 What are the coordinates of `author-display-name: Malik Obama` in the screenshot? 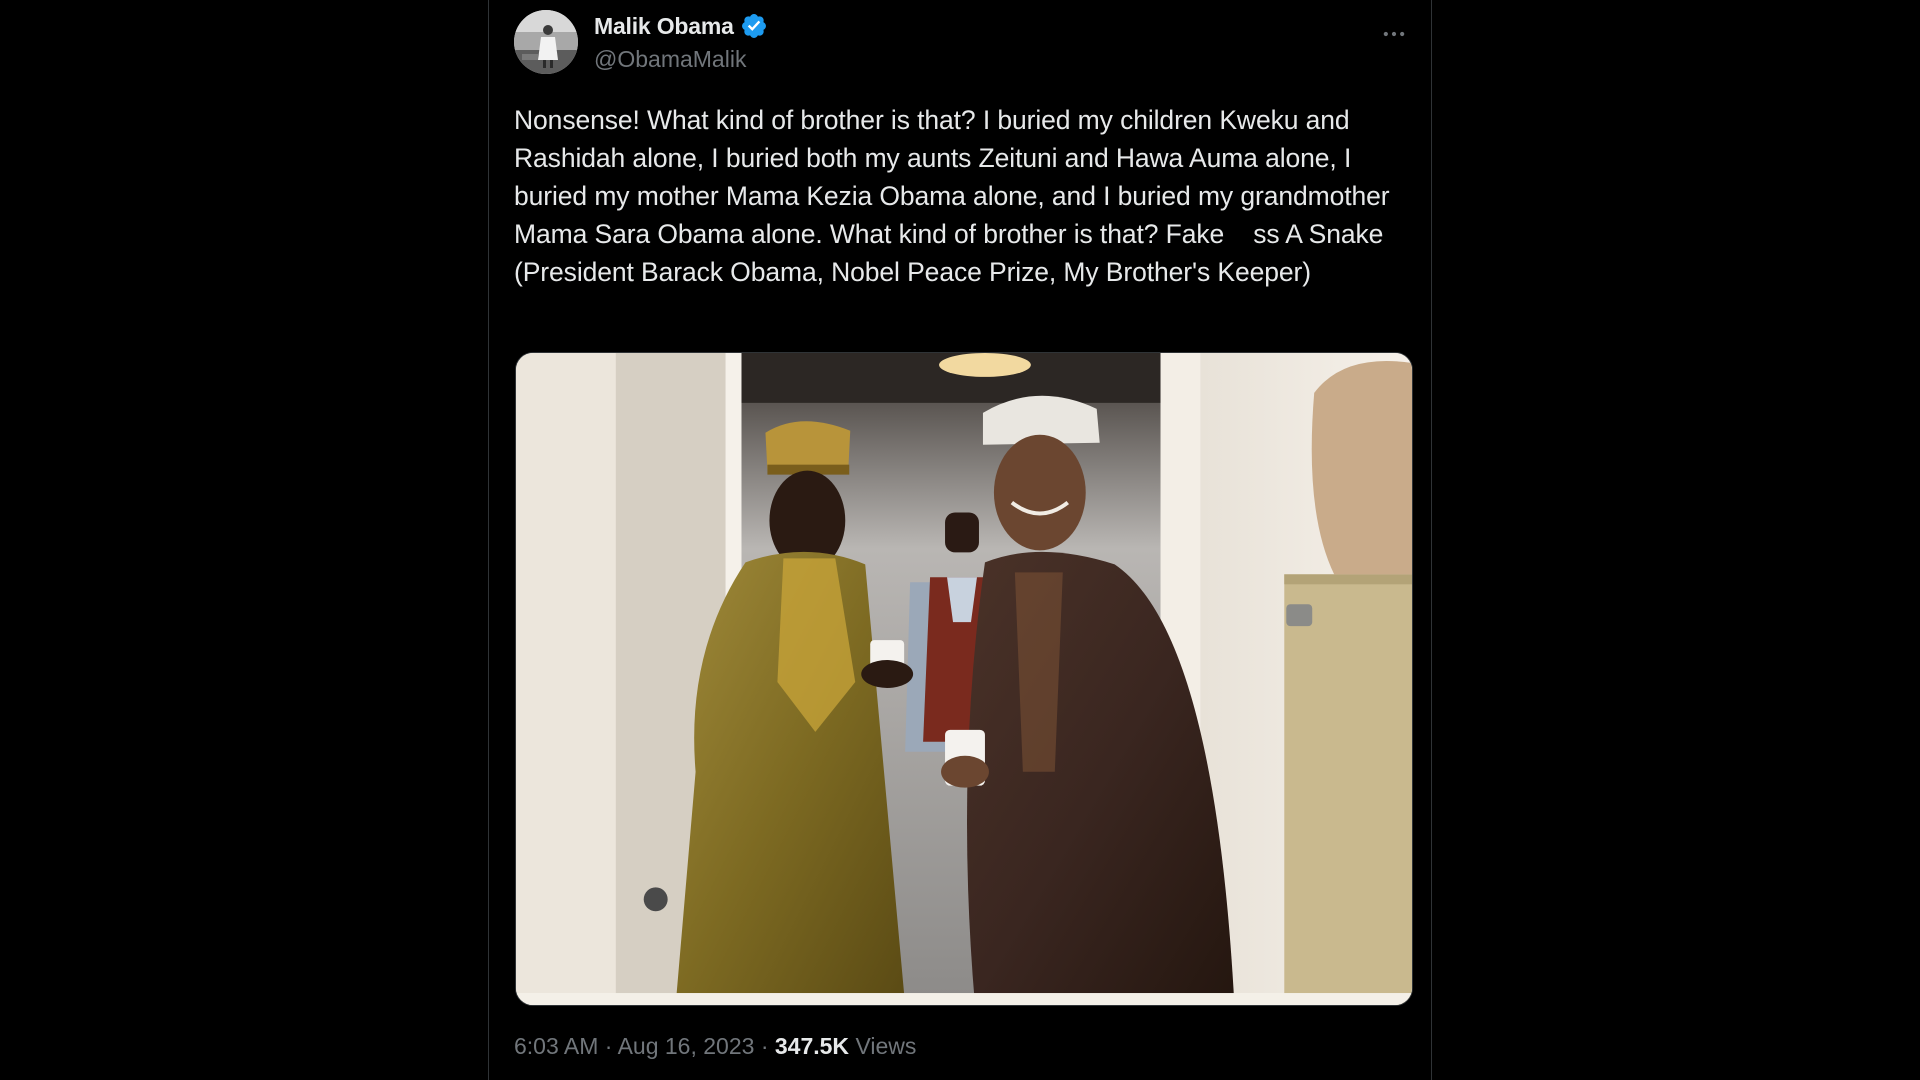 It's located at (664, 26).